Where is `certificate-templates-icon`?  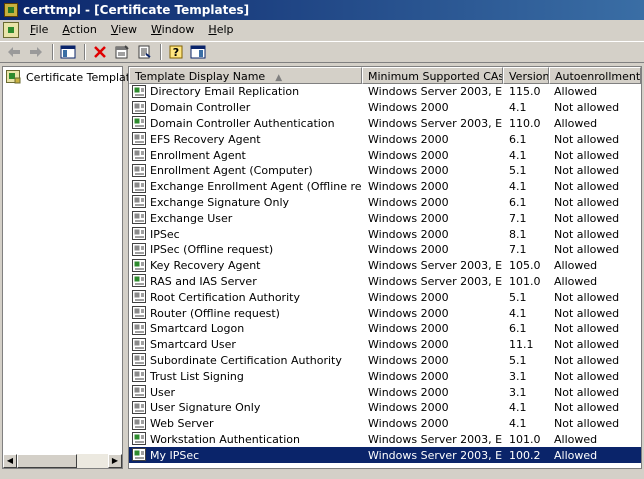
certificate-templates-icon is located at coordinates (13, 77).